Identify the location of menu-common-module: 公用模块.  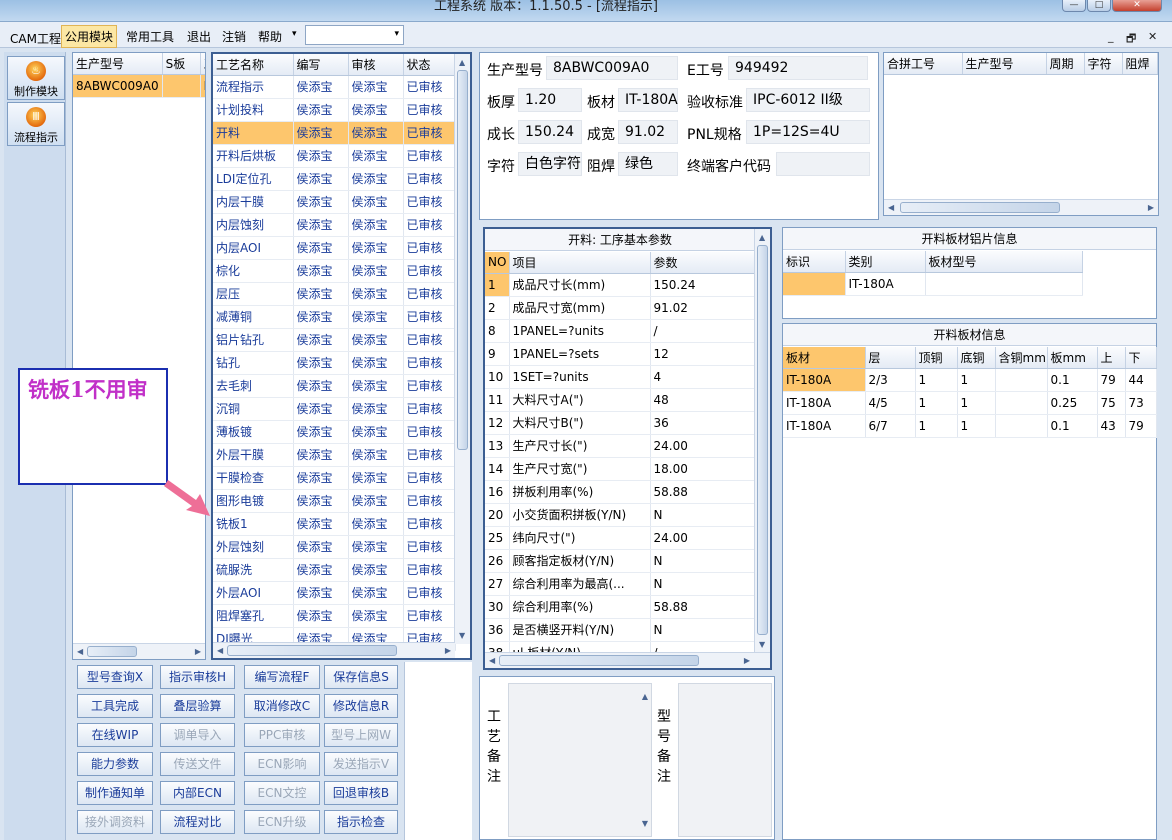
(89, 36).